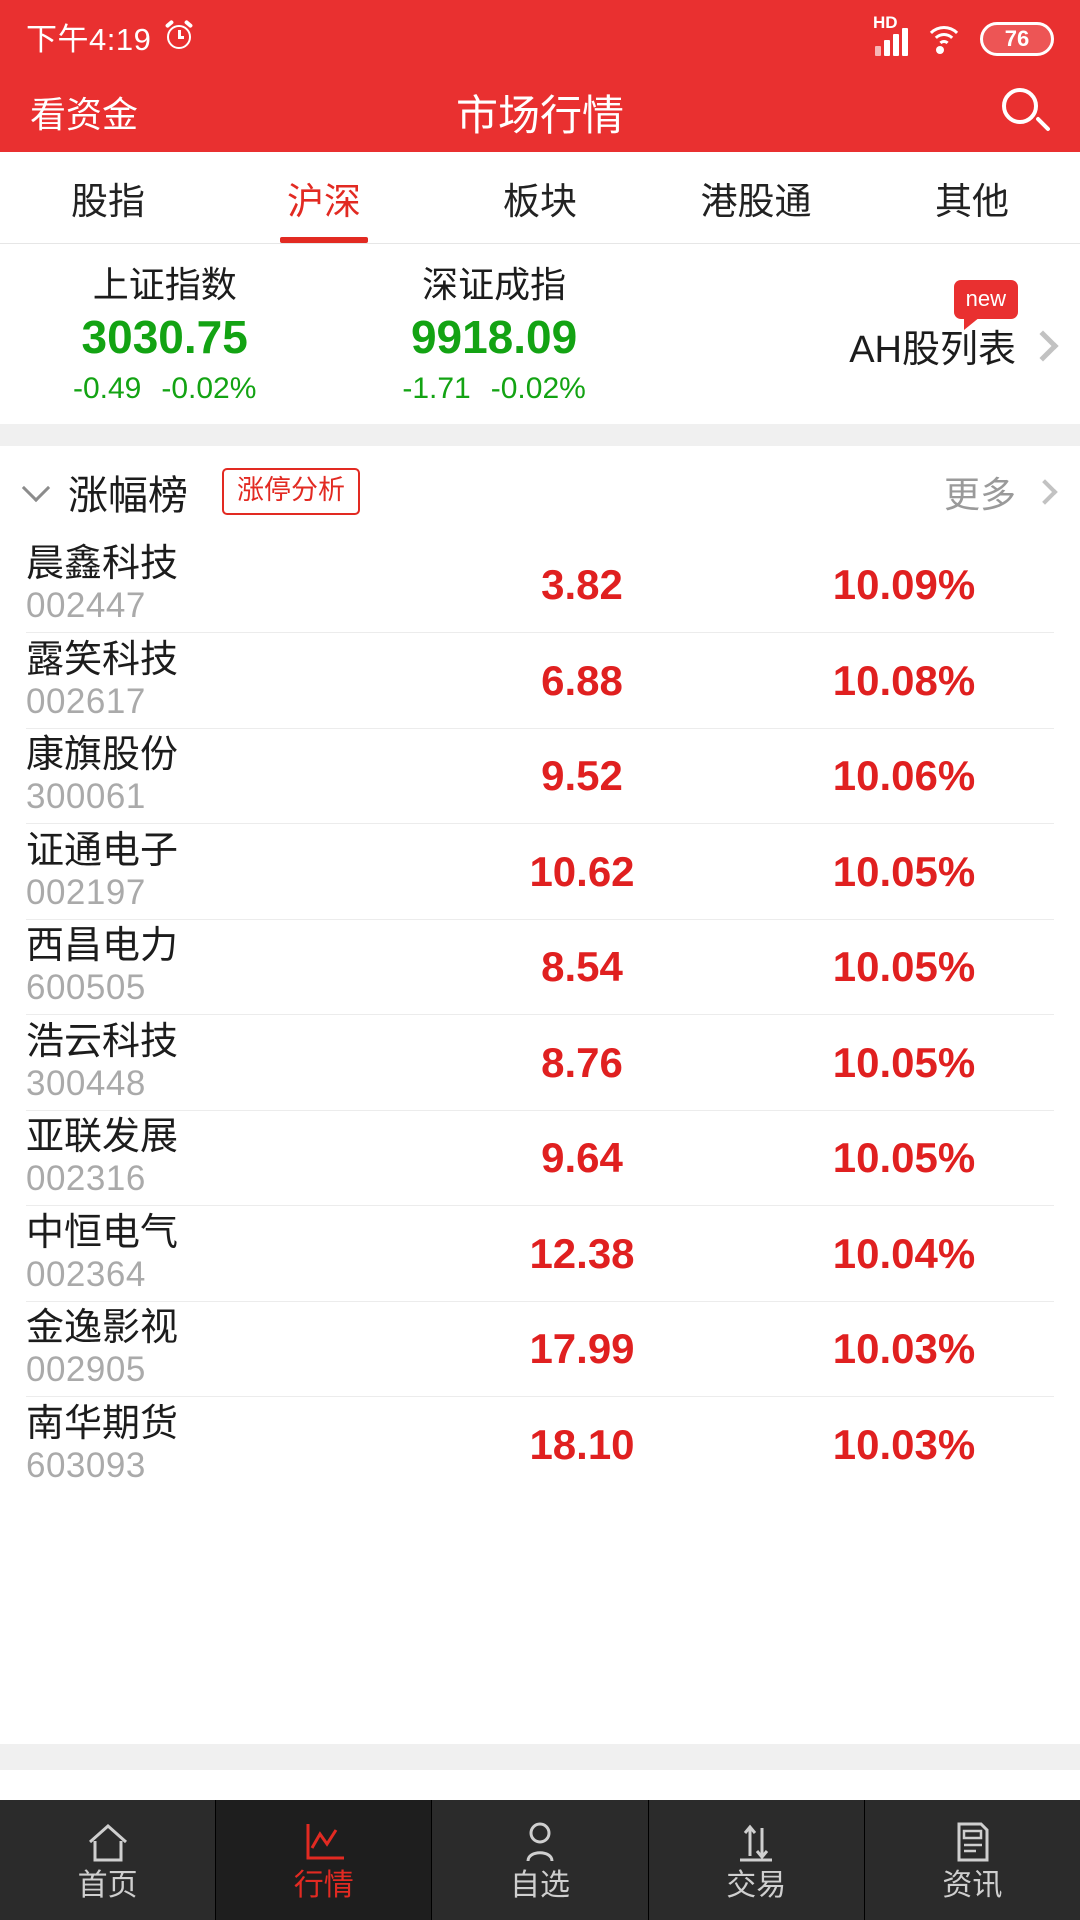 The height and width of the screenshot is (1920, 1080). I want to click on stock-change-pct: 10.06%, so click(904, 776).